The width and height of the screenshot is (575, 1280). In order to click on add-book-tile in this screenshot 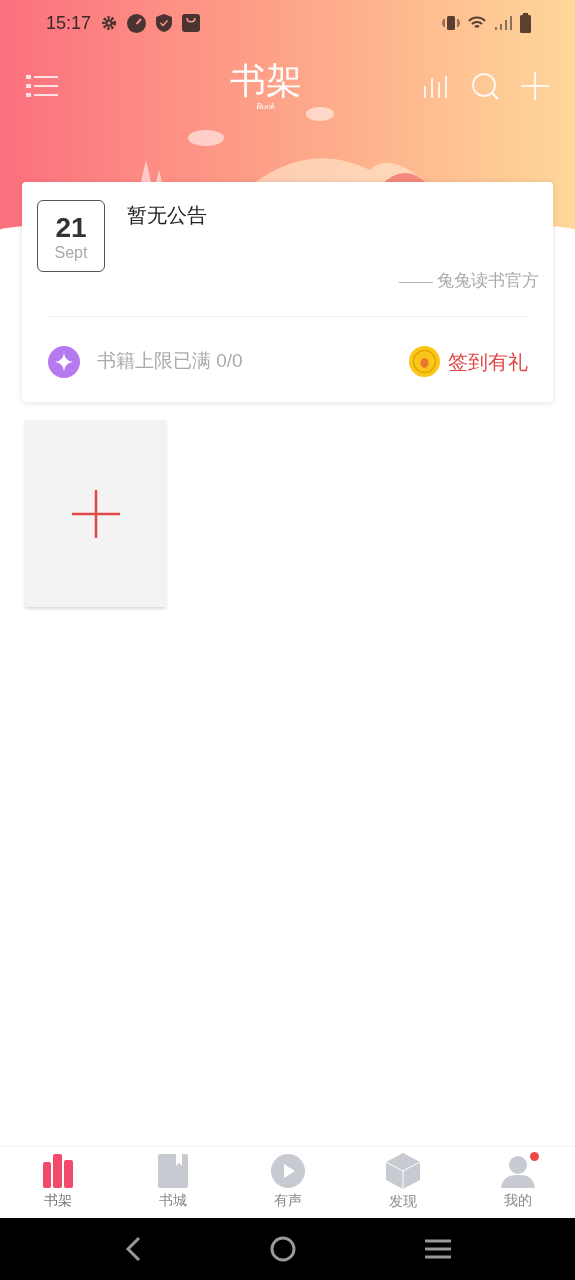, I will do `click(95, 513)`.